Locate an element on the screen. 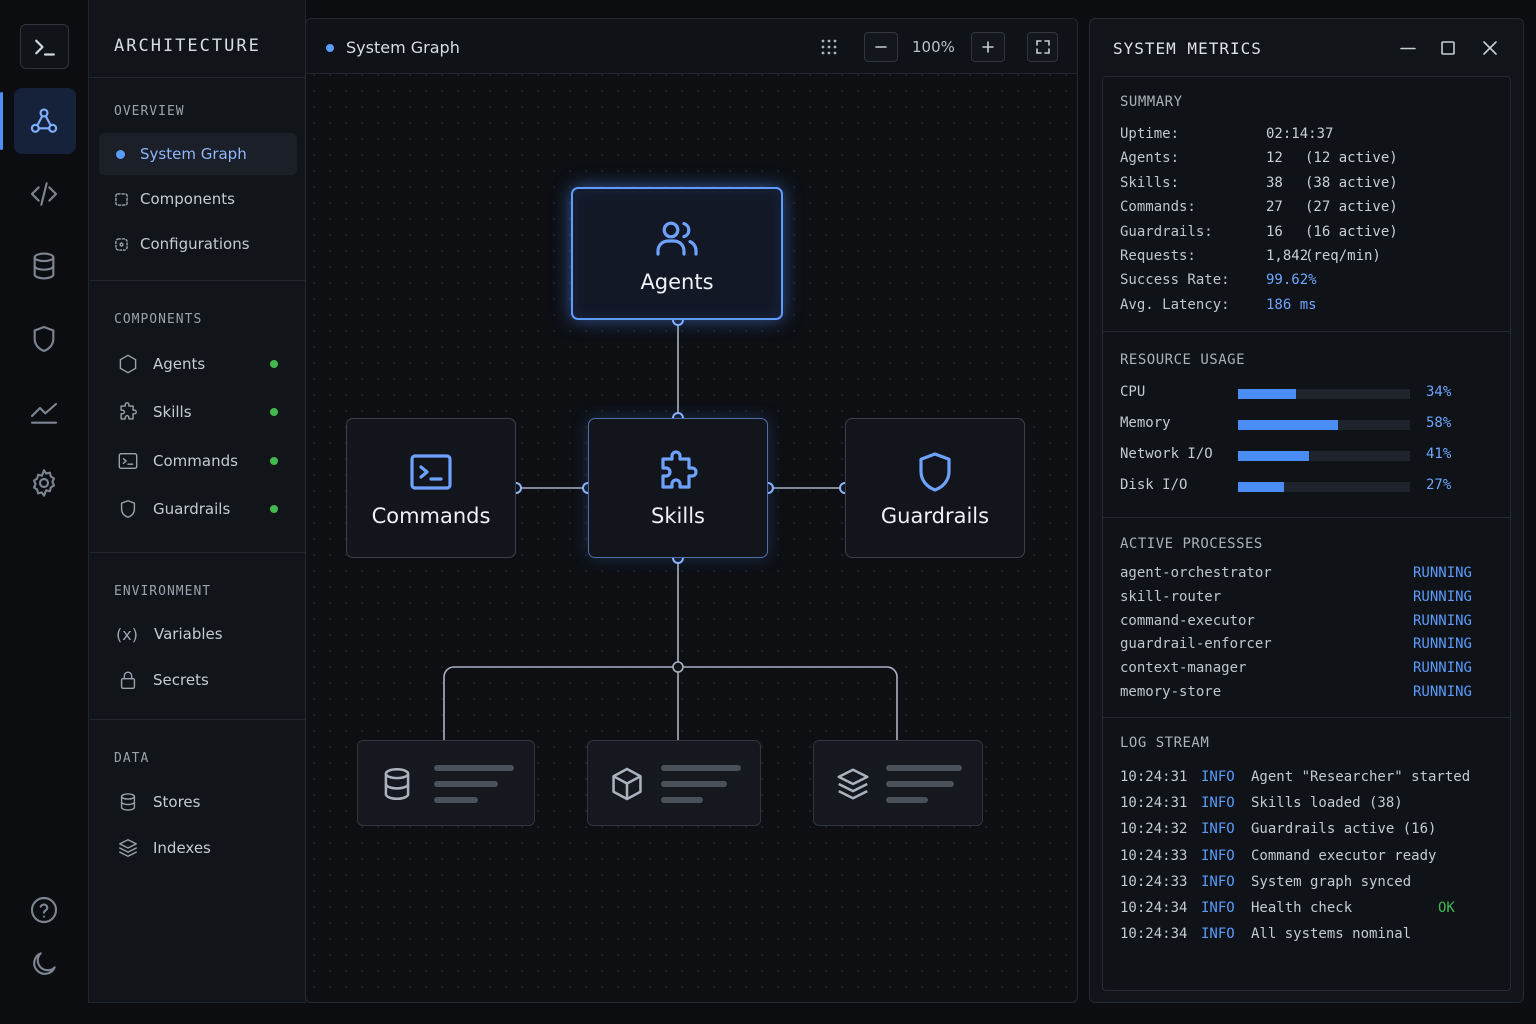 This screenshot has height=1024, width=1536. process-name: agent-orchestrator is located at coordinates (1196, 573).